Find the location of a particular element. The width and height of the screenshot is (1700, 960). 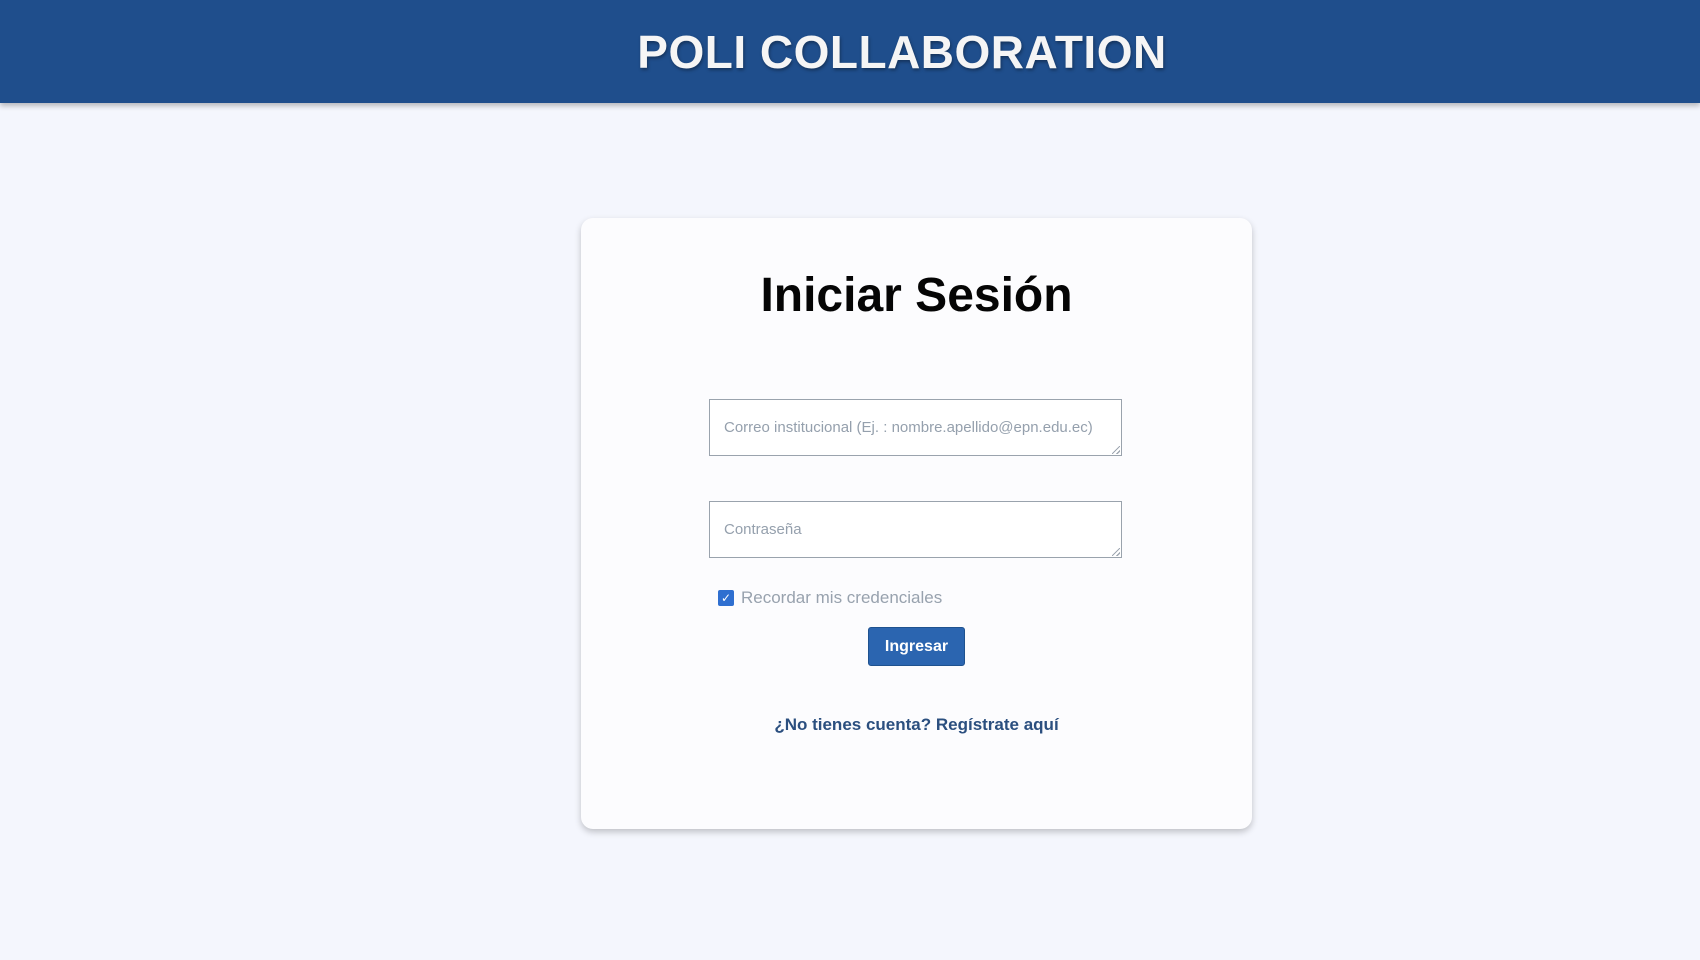

app-header: POLI COLLABORATION is located at coordinates (850, 51).